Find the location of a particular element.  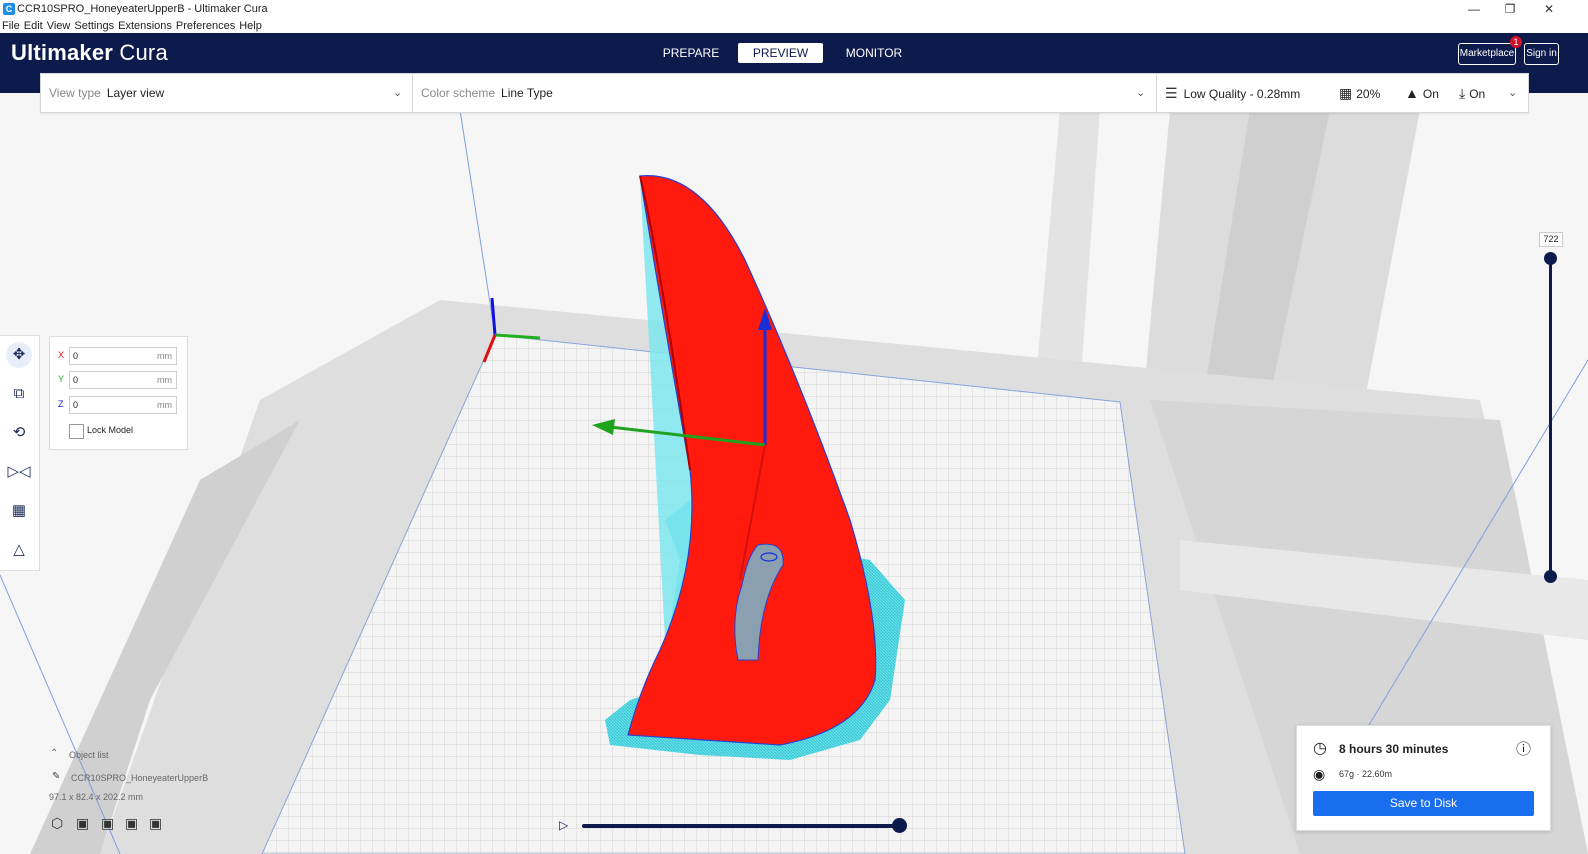

z-row: Z 0 mm is located at coordinates (120, 405).